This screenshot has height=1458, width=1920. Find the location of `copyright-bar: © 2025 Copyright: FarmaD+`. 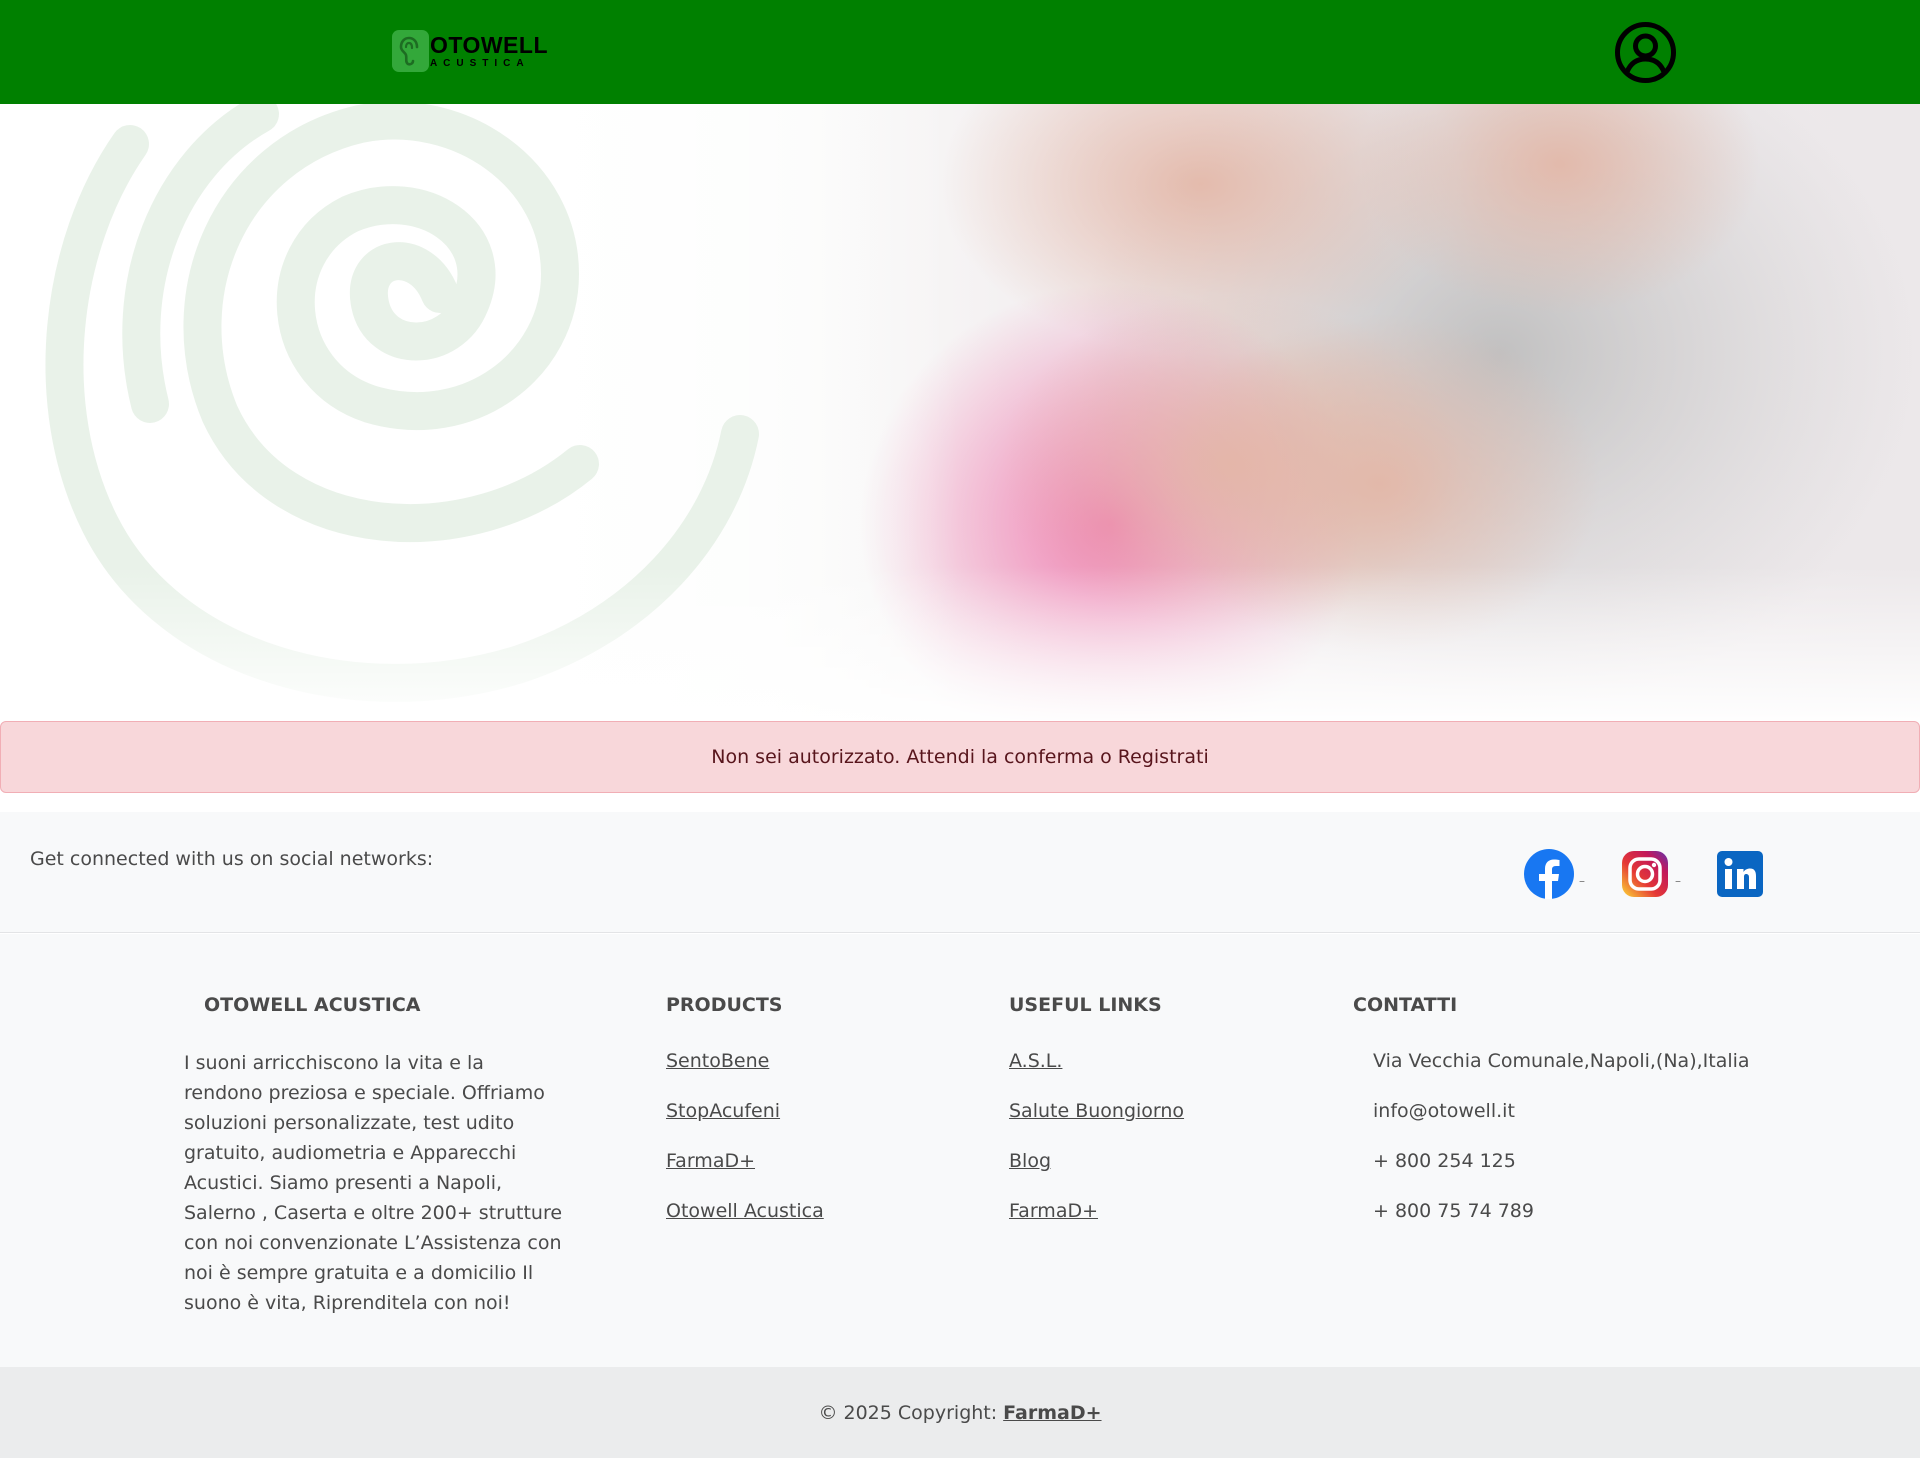

copyright-bar: © 2025 Copyright: FarmaD+ is located at coordinates (960, 1412).